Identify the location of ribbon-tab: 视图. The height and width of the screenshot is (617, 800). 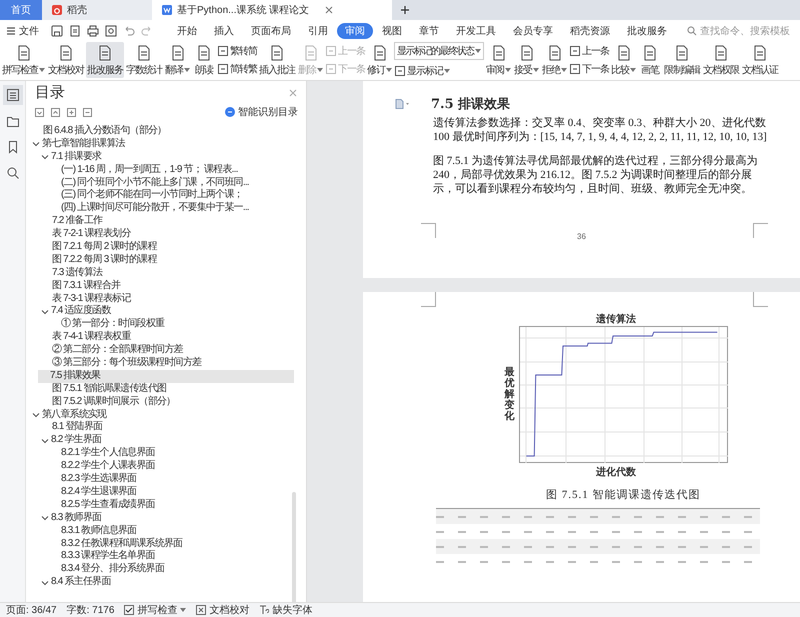
(392, 31).